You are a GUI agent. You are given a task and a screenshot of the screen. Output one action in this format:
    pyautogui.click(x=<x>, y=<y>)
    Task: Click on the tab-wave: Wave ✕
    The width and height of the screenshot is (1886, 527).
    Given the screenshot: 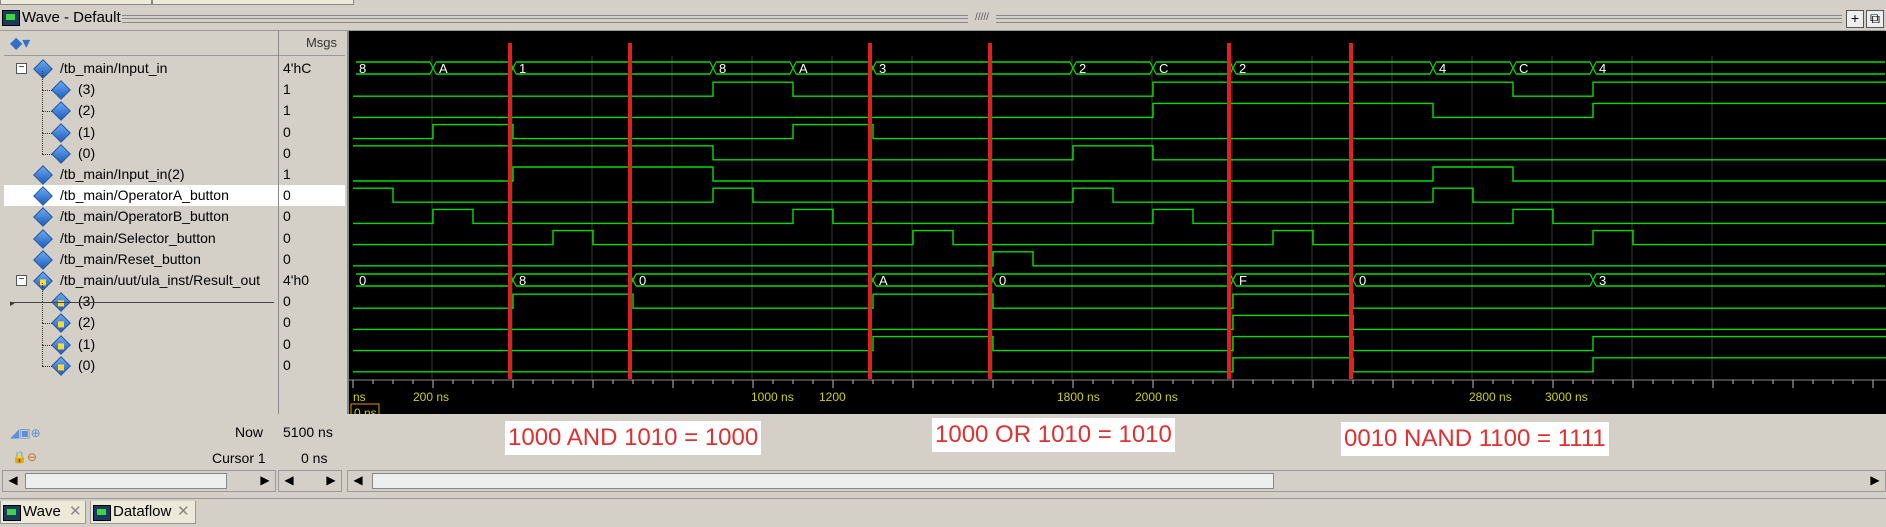 What is the action you would take?
    pyautogui.click(x=43, y=512)
    